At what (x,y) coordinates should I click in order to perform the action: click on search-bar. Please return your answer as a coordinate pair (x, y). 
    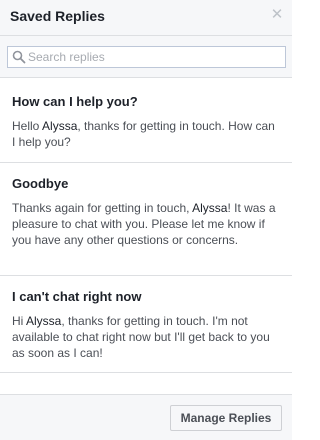
    Looking at the image, I should click on (146, 57).